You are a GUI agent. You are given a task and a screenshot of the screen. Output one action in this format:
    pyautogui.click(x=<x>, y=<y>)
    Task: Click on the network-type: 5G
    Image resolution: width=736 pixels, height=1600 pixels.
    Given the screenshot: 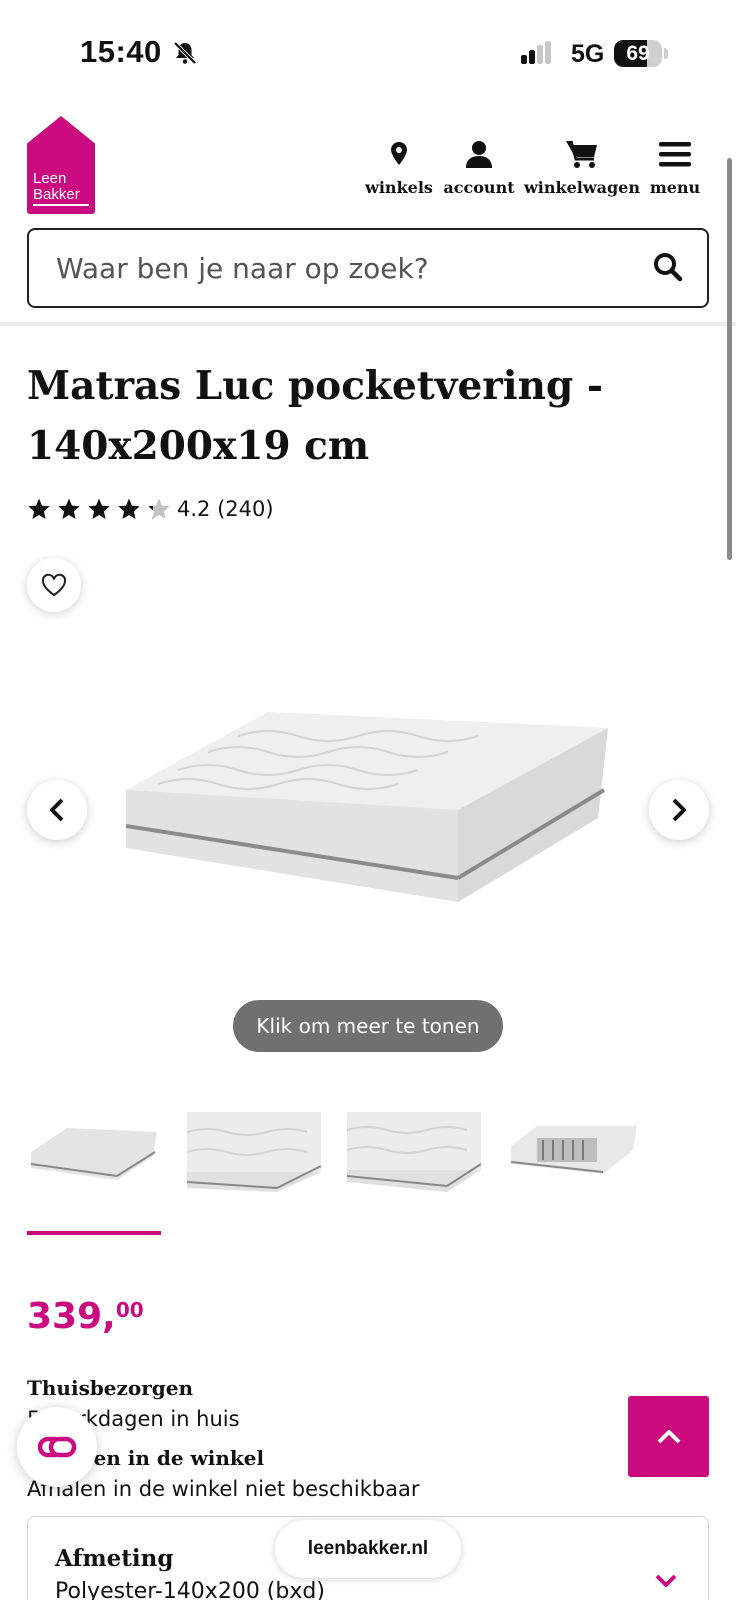 What is the action you would take?
    pyautogui.click(x=588, y=54)
    